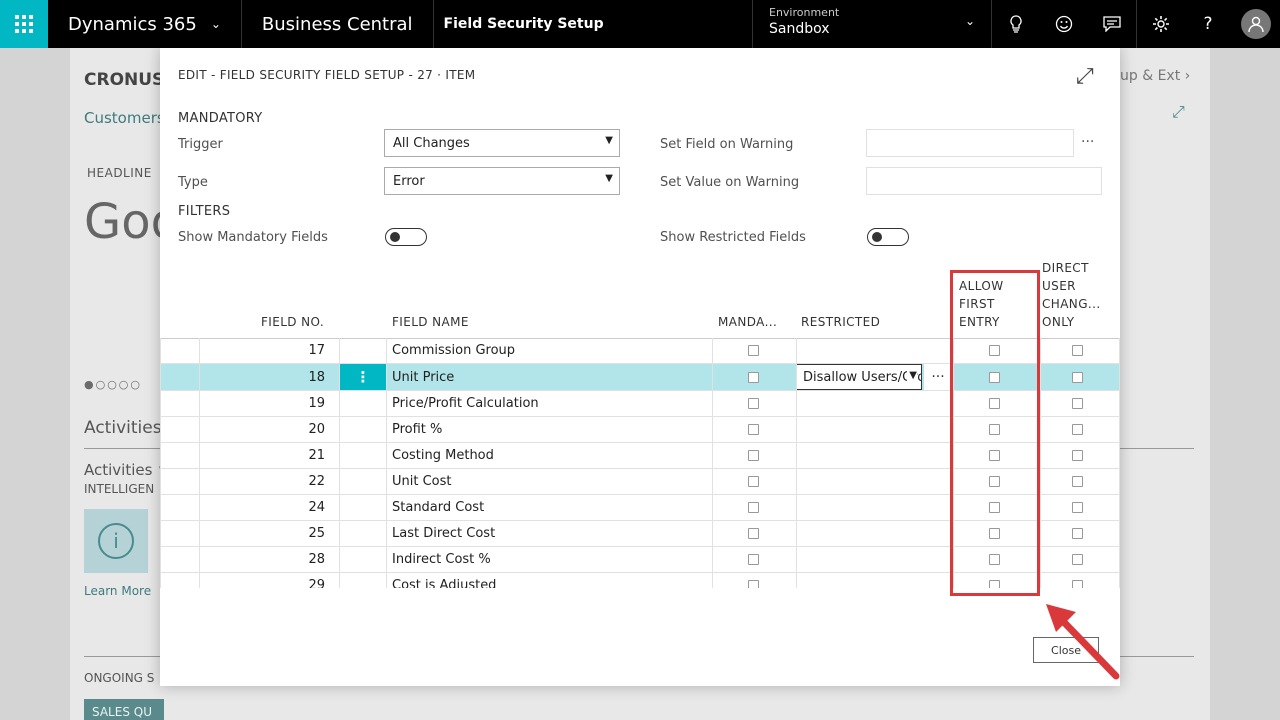  What do you see at coordinates (970, 143) in the screenshot?
I see `set-field-input` at bounding box center [970, 143].